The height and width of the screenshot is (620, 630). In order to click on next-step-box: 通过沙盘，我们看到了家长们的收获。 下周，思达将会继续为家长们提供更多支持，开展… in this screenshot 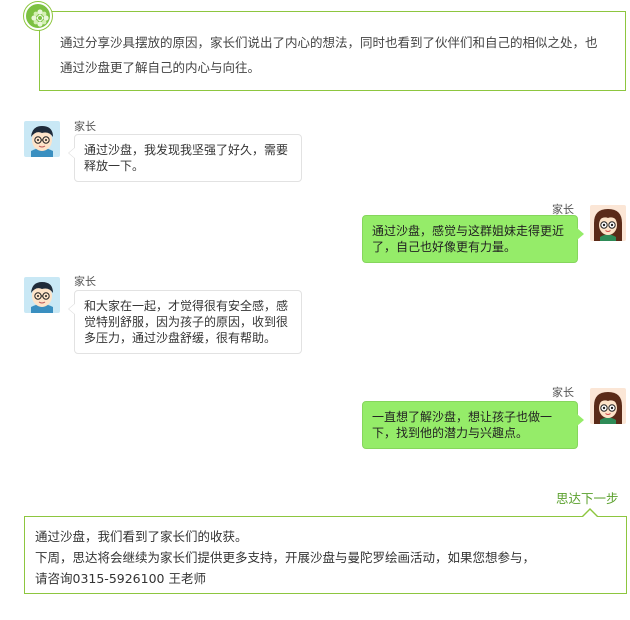, I will do `click(325, 551)`.